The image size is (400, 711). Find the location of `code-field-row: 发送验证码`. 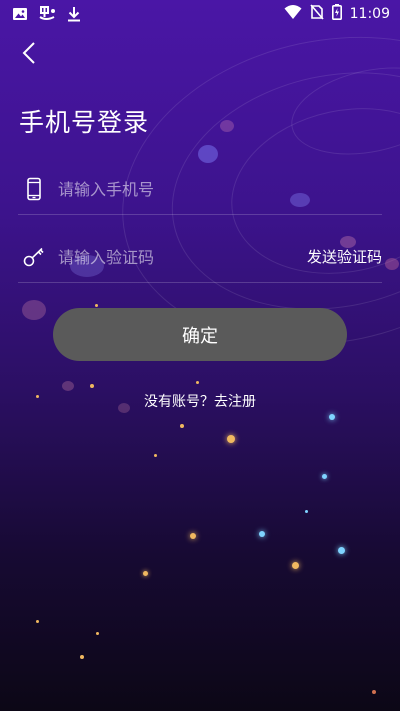

code-field-row: 发送验证码 is located at coordinates (200, 257).